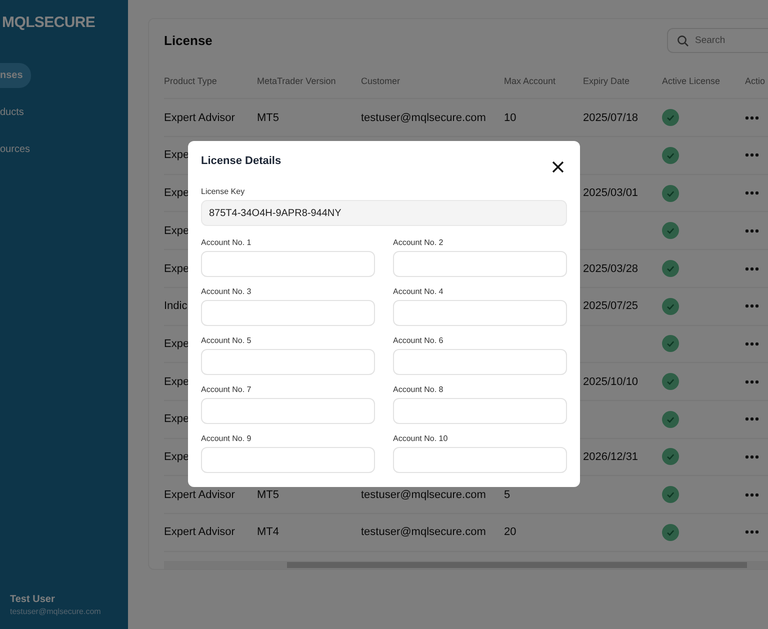 This screenshot has width=768, height=629. I want to click on logo-text: MQLSECURE, so click(48, 22).